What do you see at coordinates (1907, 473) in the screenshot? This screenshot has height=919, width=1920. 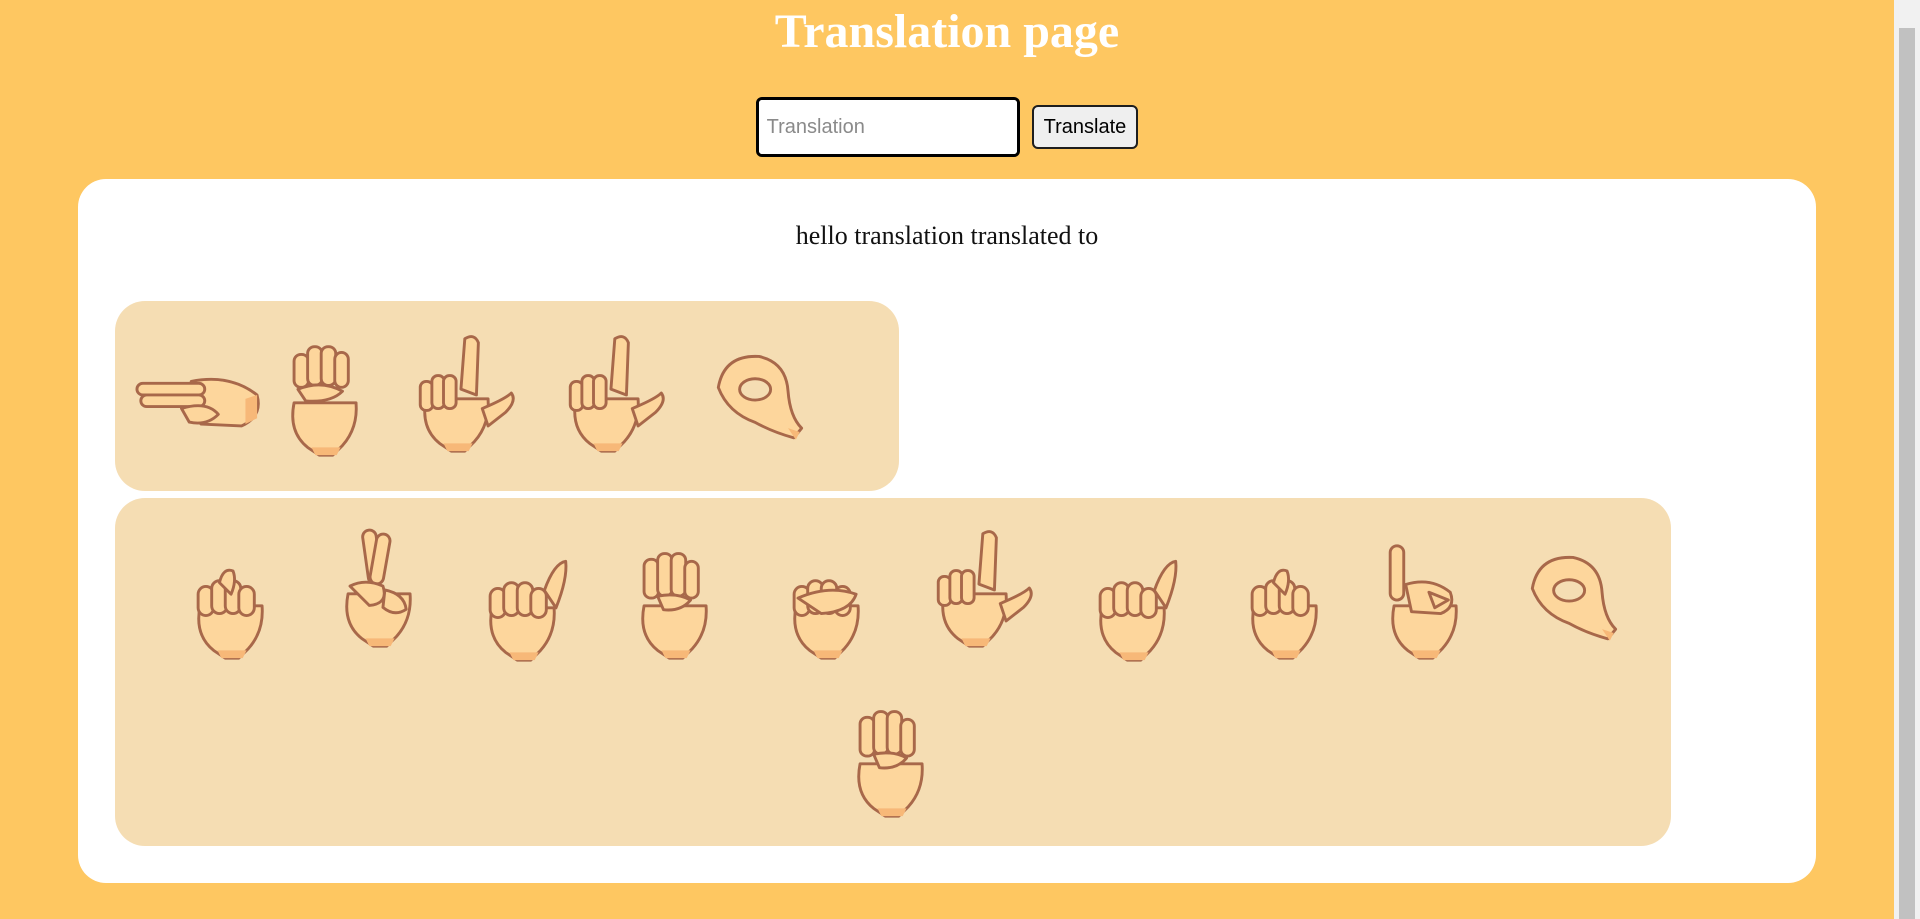 I see `scrollbar-thumb` at bounding box center [1907, 473].